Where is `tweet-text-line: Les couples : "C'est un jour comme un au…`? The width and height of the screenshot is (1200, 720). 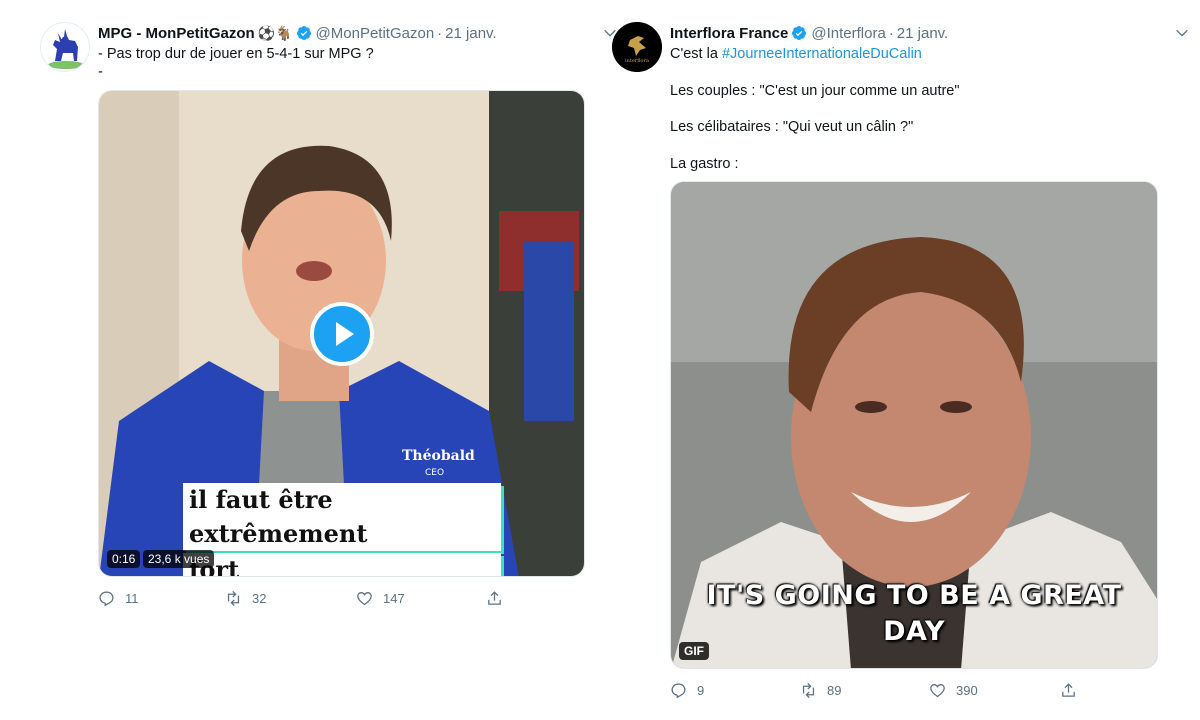
tweet-text-line: Les couples : "C'est un jour comme un au… is located at coordinates (815, 91).